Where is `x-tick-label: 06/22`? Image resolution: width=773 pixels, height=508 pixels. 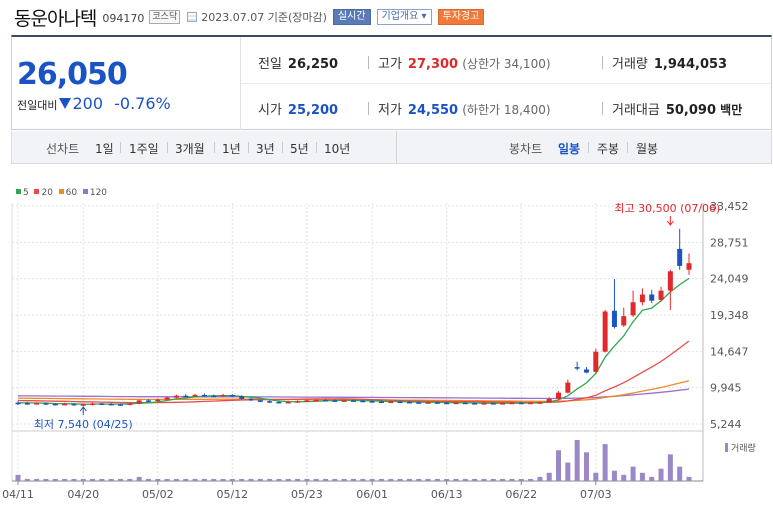 x-tick-label: 06/22 is located at coordinates (521, 494).